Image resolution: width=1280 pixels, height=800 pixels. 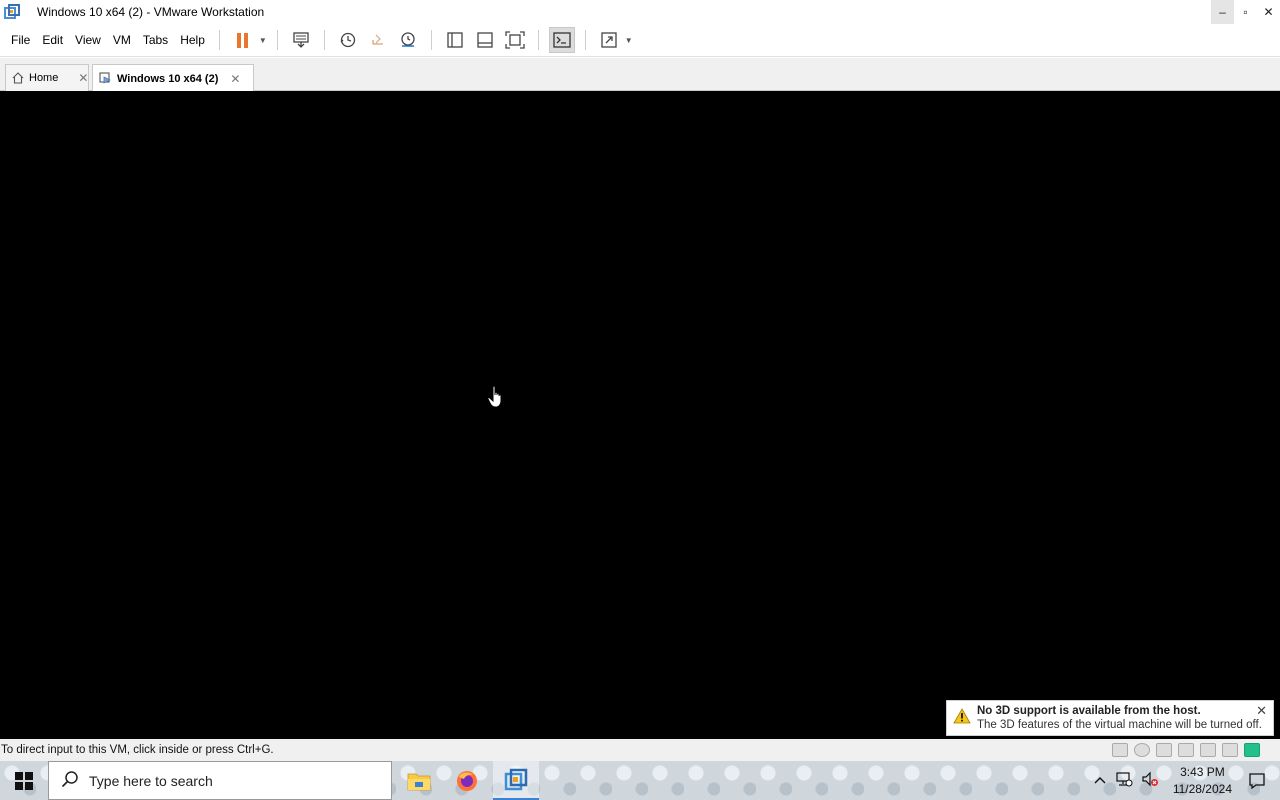 What do you see at coordinates (640, 780) in the screenshot?
I see `host-taskbar: Type here to search 3:43 PM 11/28/2024` at bounding box center [640, 780].